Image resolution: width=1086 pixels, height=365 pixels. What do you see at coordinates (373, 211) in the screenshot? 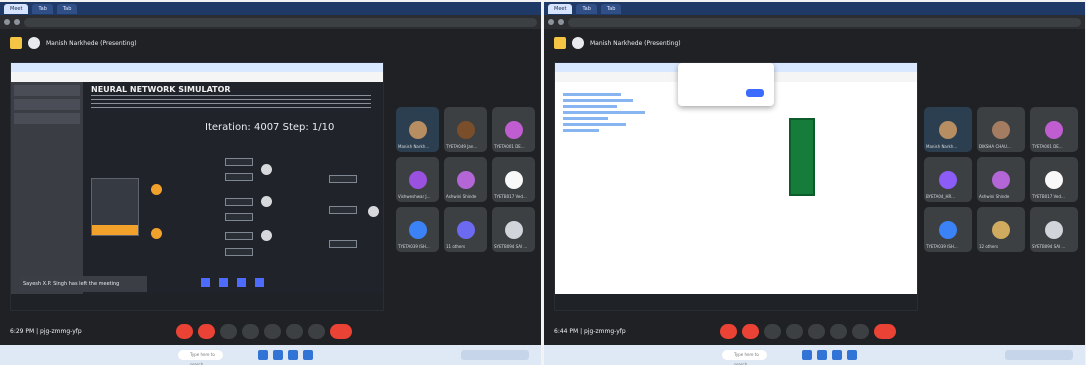
I see `output-node` at bounding box center [373, 211].